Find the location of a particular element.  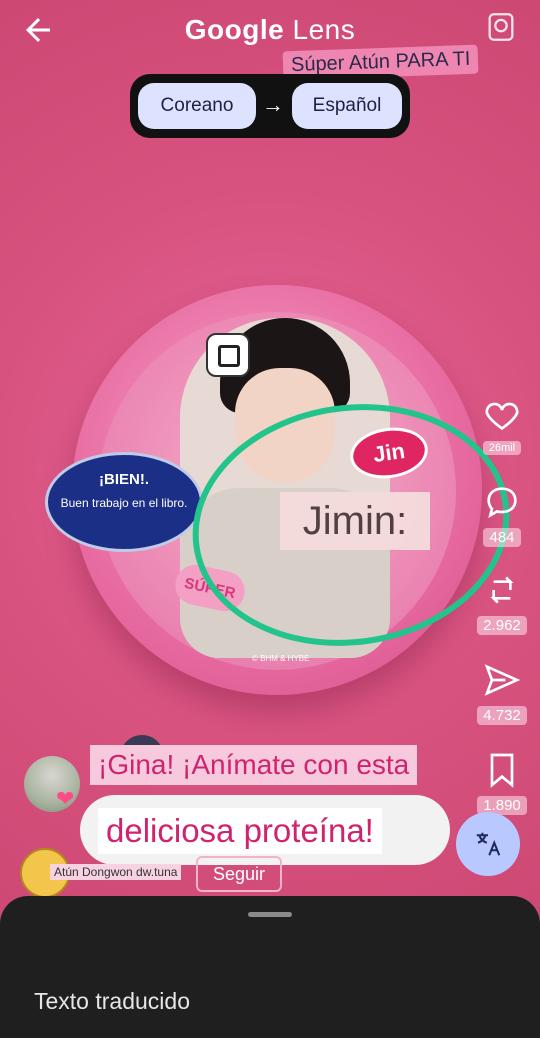

comment-icon is located at coordinates (502, 502).